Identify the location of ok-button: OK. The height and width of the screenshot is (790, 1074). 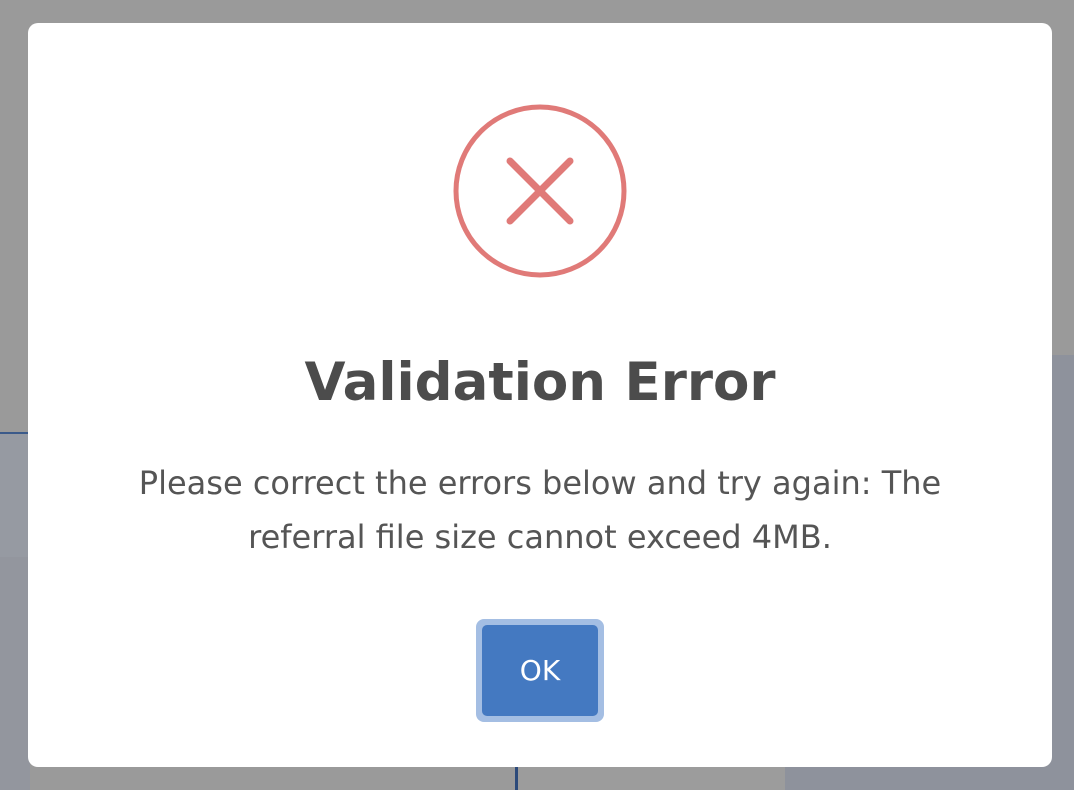
(540, 670).